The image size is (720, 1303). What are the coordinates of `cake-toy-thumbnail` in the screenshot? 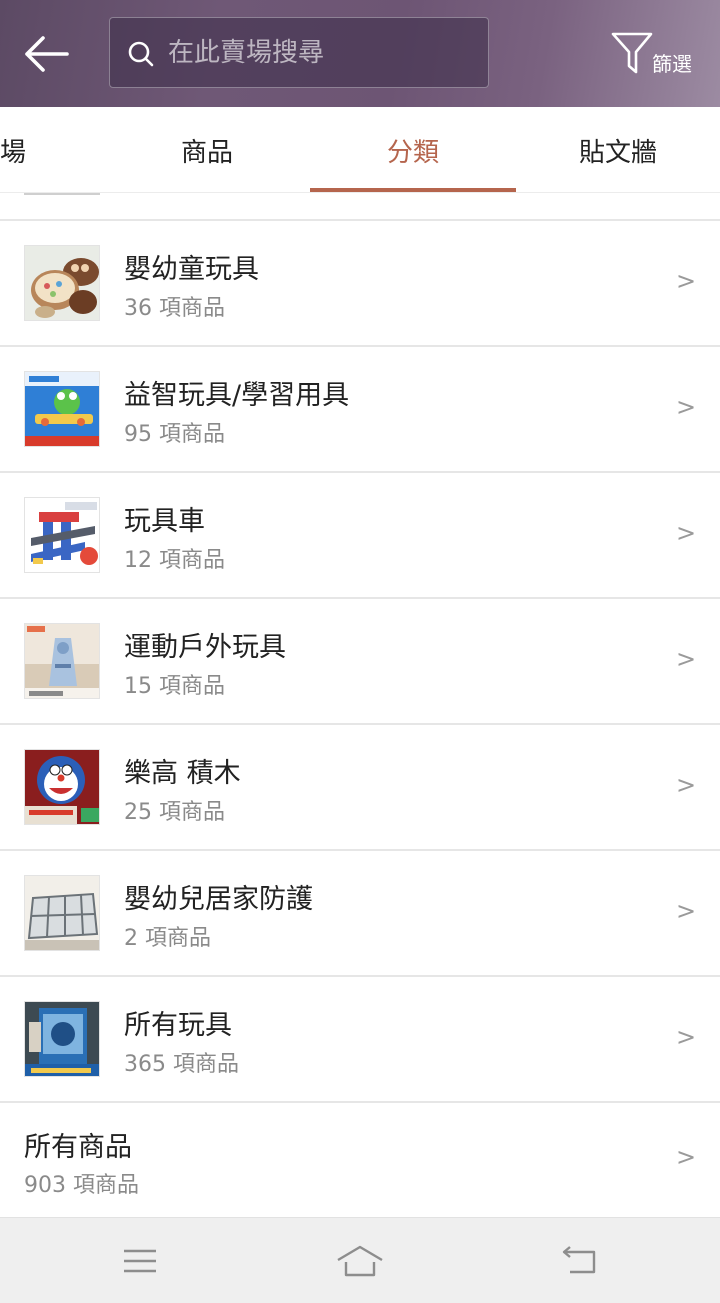 It's located at (62, 283).